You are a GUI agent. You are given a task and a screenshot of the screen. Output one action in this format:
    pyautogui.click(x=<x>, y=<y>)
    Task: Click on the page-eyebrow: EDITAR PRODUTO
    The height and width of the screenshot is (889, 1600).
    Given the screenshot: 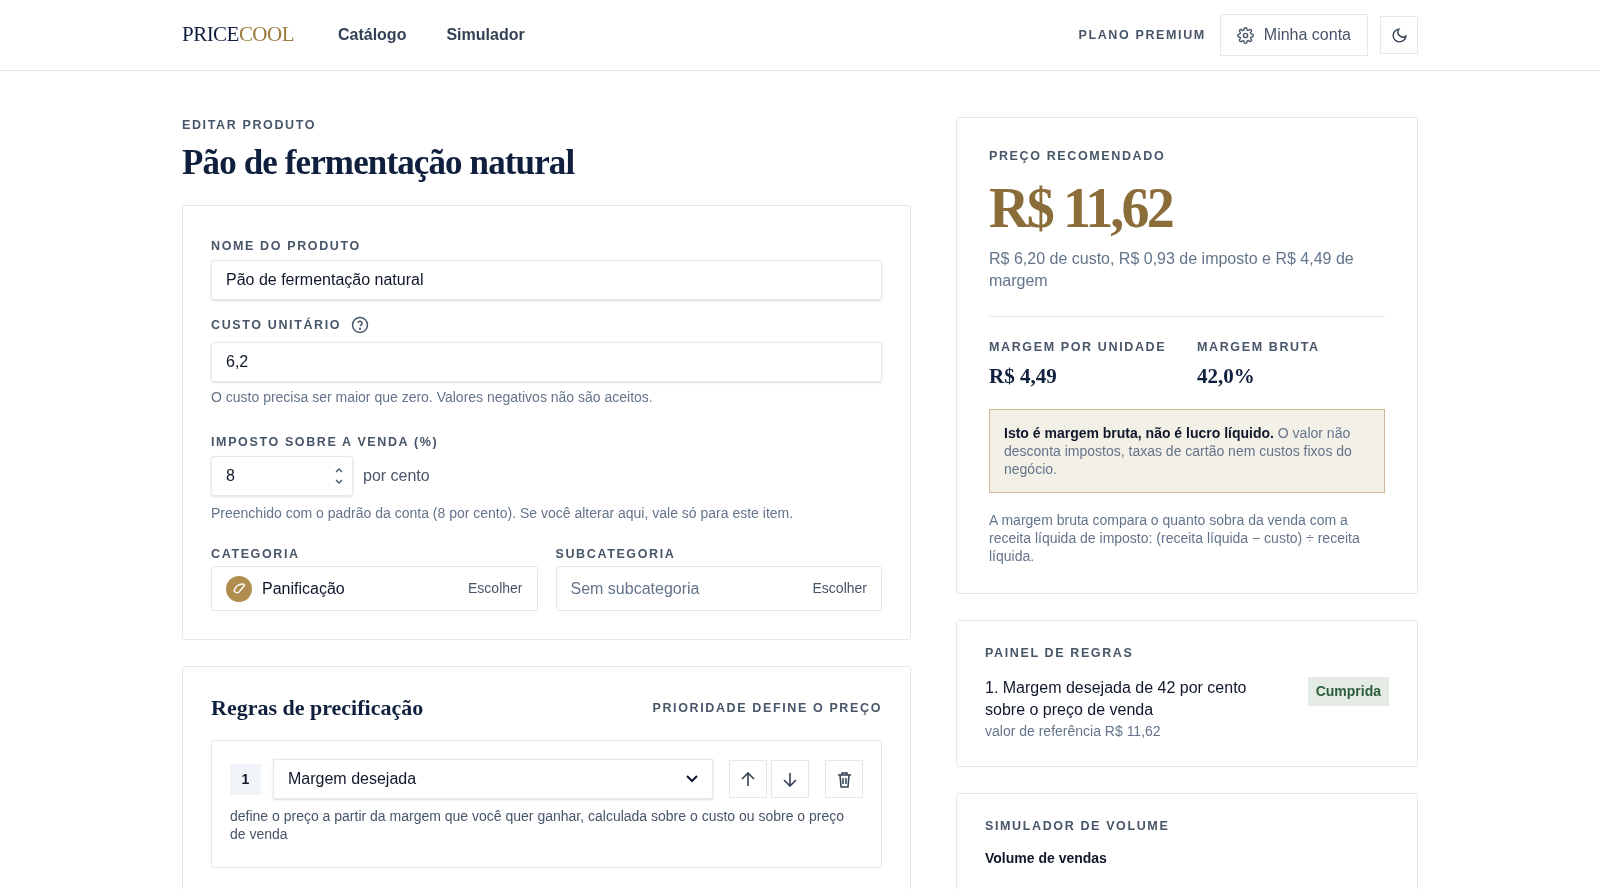 What is the action you would take?
    pyautogui.click(x=250, y=125)
    